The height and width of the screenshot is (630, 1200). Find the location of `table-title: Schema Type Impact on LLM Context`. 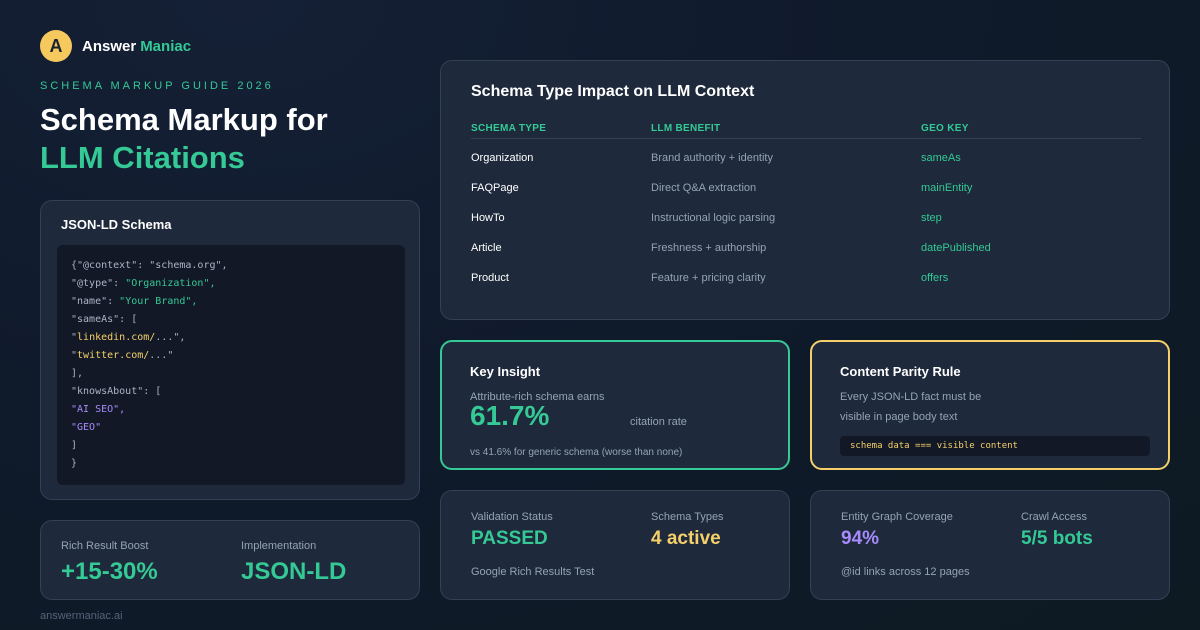

table-title: Schema Type Impact on LLM Context is located at coordinates (613, 91).